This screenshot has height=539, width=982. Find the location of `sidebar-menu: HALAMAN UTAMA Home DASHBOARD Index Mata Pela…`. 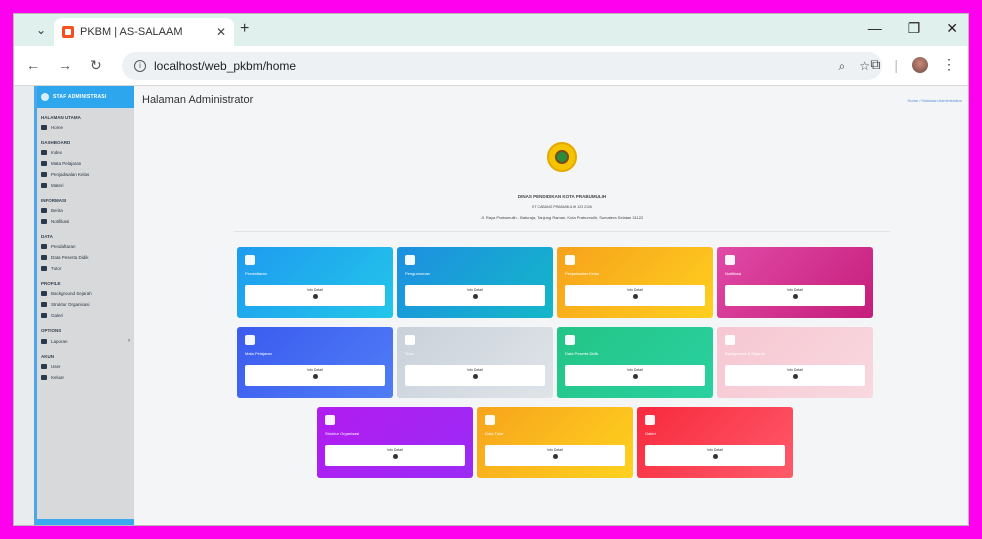

sidebar-menu: HALAMAN UTAMA Home DASHBOARD Index Mata Pela… is located at coordinates (85, 245).